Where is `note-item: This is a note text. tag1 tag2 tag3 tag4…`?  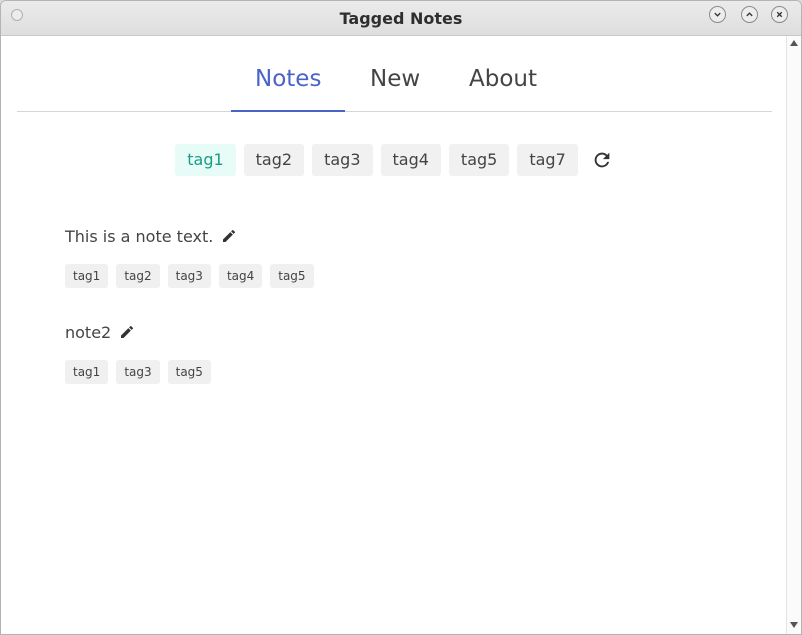 note-item: This is a note text. tag1 tag2 tag3 tag4… is located at coordinates (189, 256).